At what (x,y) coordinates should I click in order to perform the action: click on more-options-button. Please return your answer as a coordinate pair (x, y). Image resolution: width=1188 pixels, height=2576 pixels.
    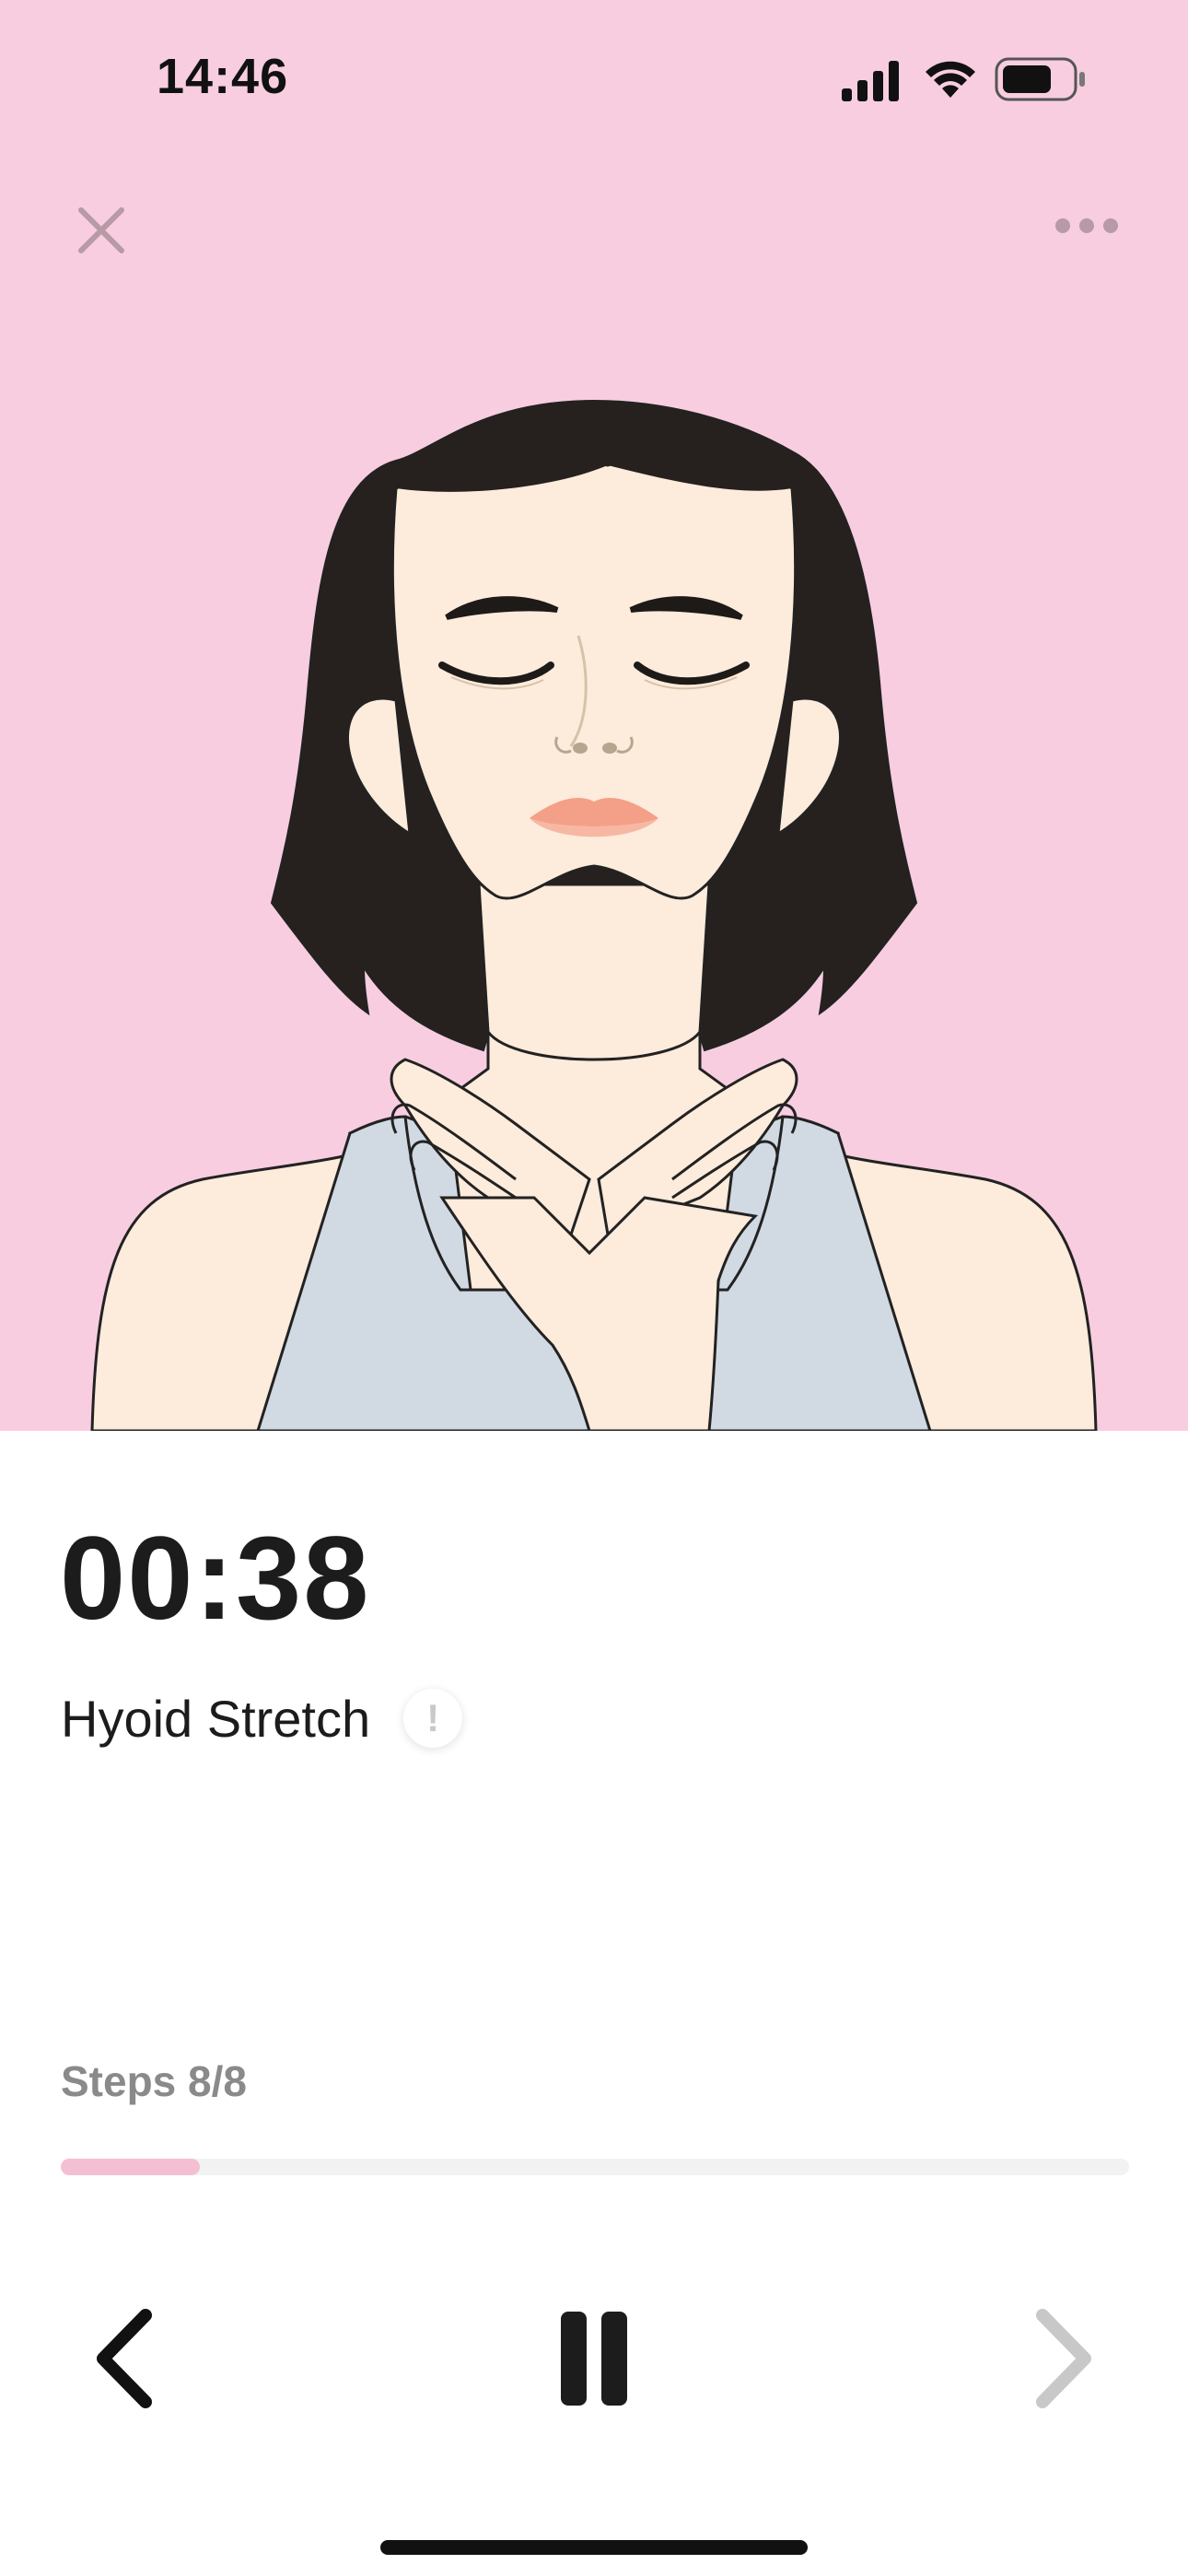
    Looking at the image, I should click on (1086, 225).